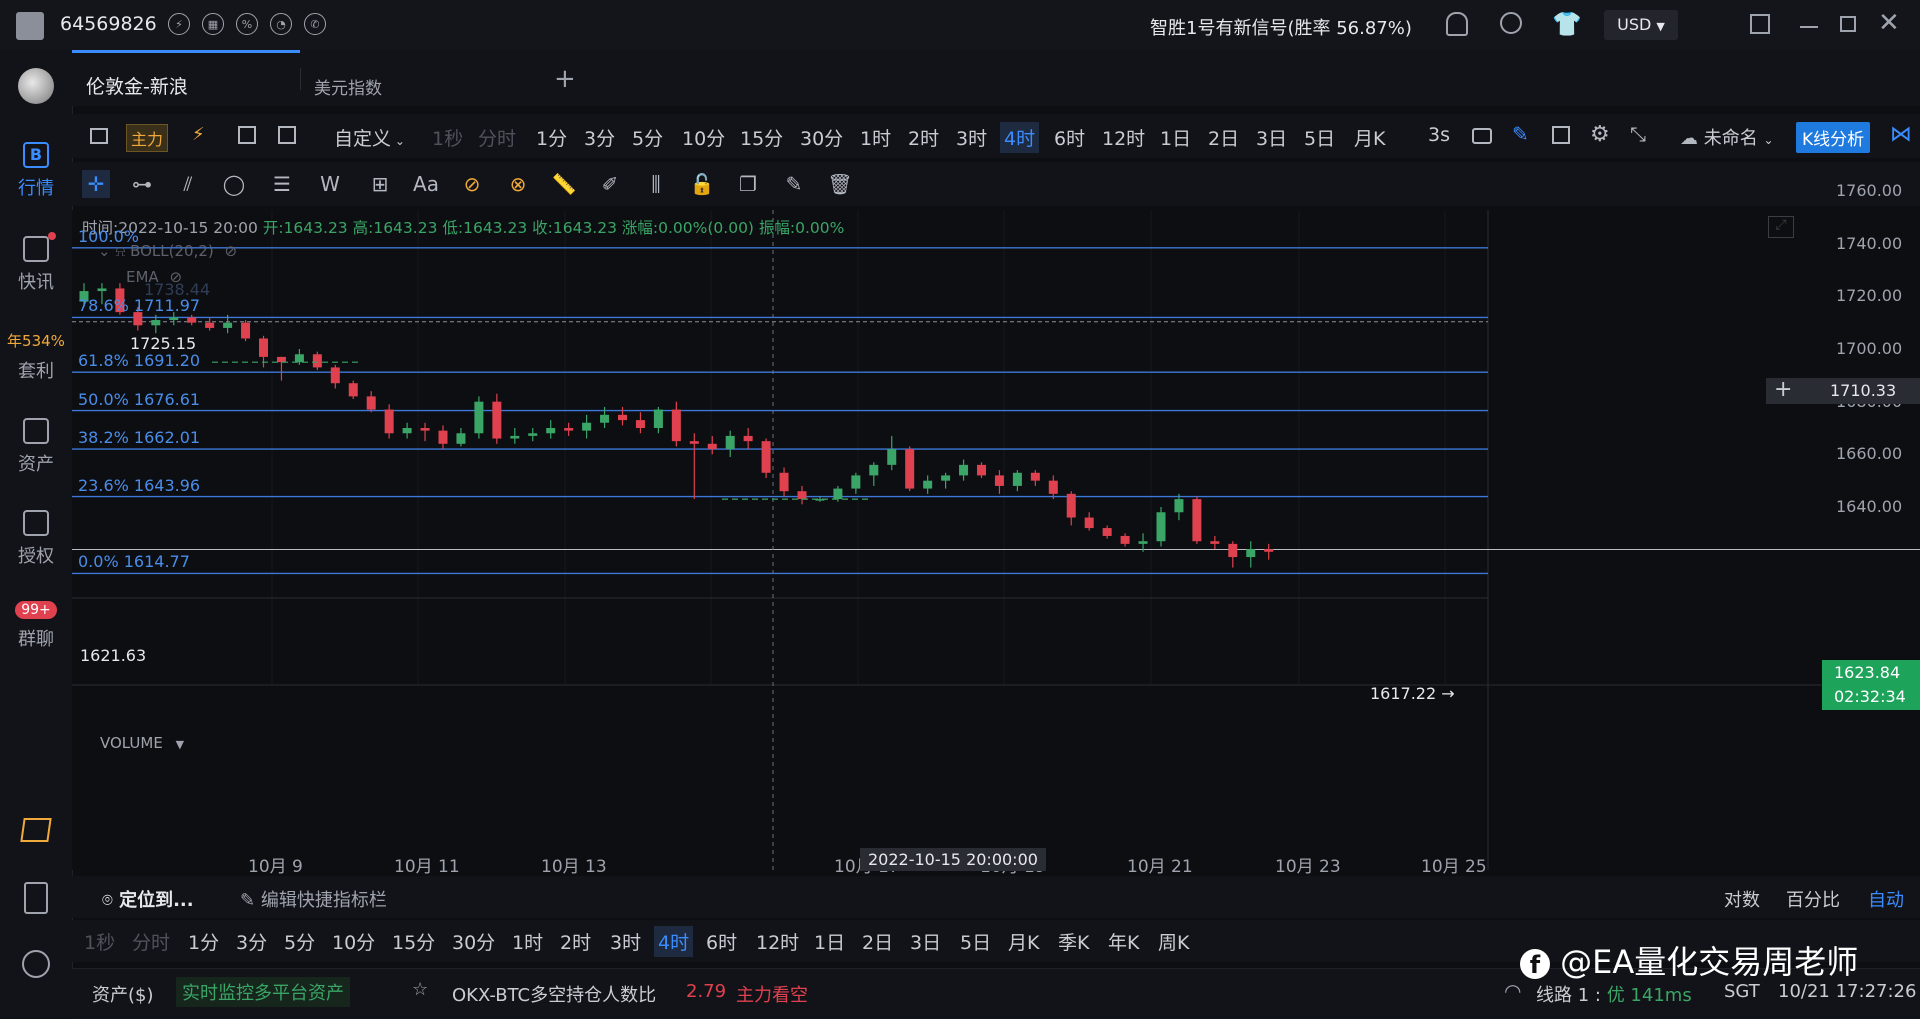 Image resolution: width=1920 pixels, height=1019 pixels. I want to click on phone-icon: ✆, so click(315, 24).